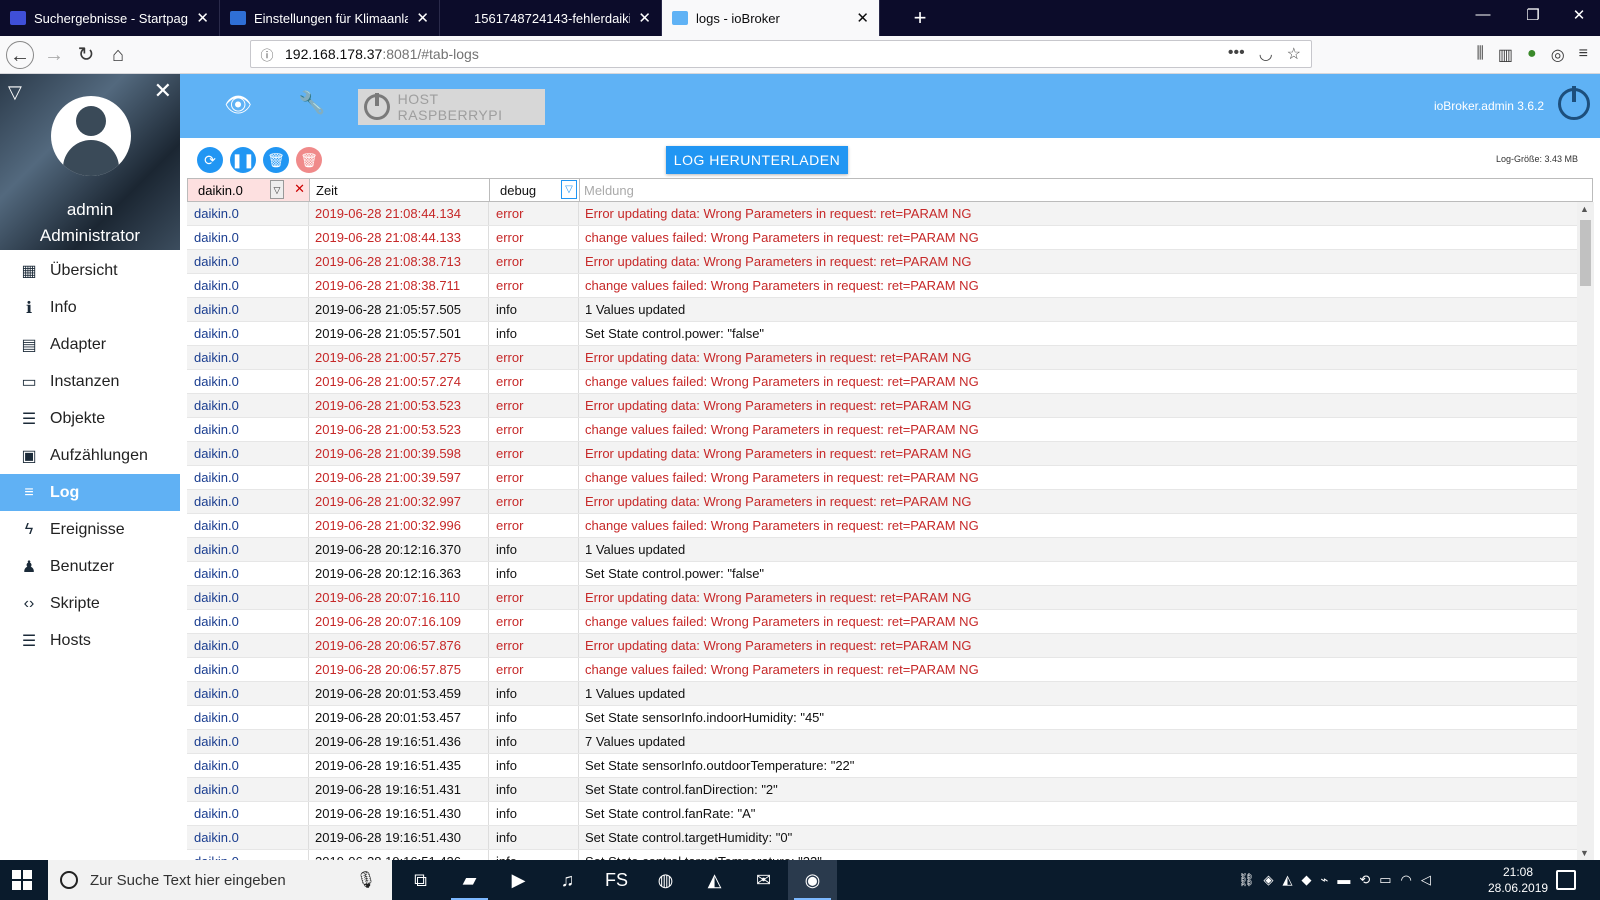 This screenshot has height=900, width=1600. What do you see at coordinates (1518, 880) in the screenshot?
I see `taskbar-clock: 21:08 28.06.2019` at bounding box center [1518, 880].